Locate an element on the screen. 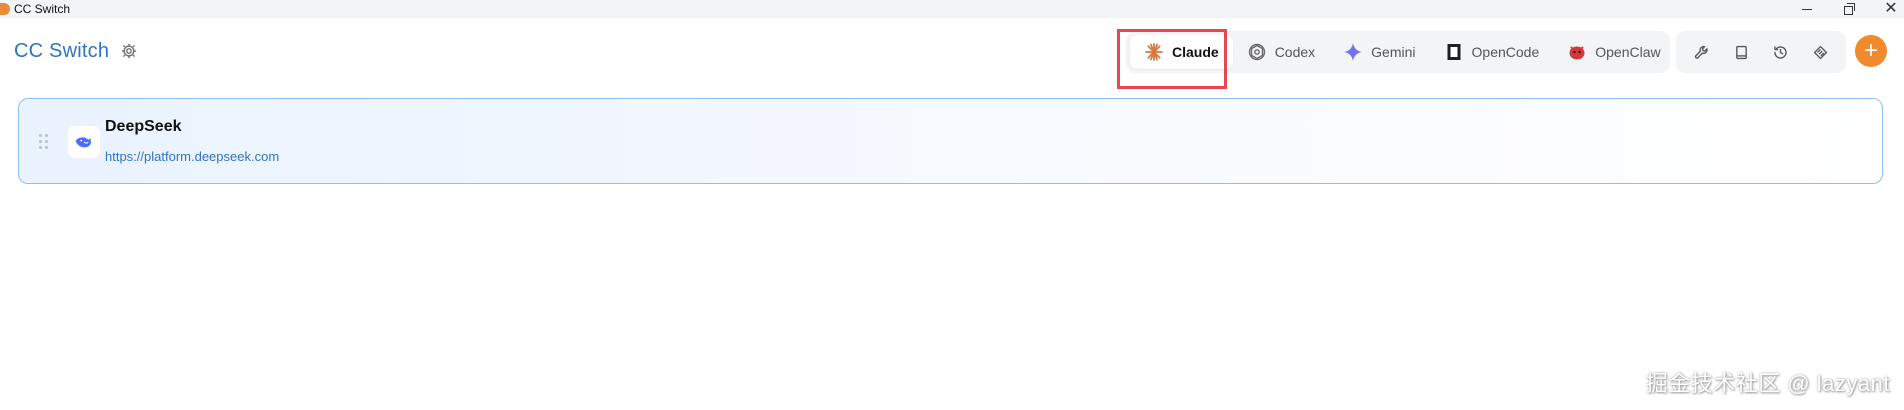 The width and height of the screenshot is (1904, 410). layers-button is located at coordinates (1820, 52).